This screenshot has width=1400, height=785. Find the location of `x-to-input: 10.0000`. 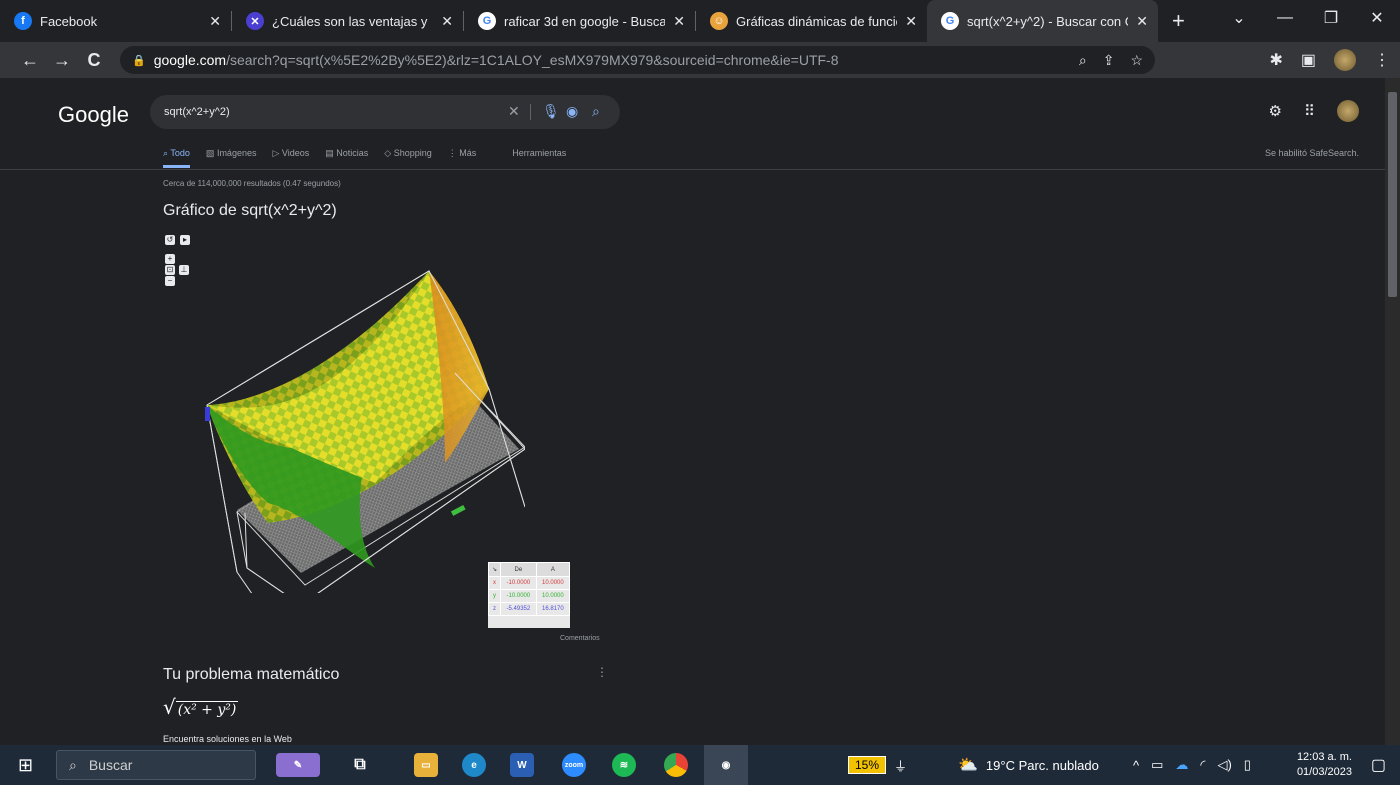

x-to-input: 10.0000 is located at coordinates (553, 583).